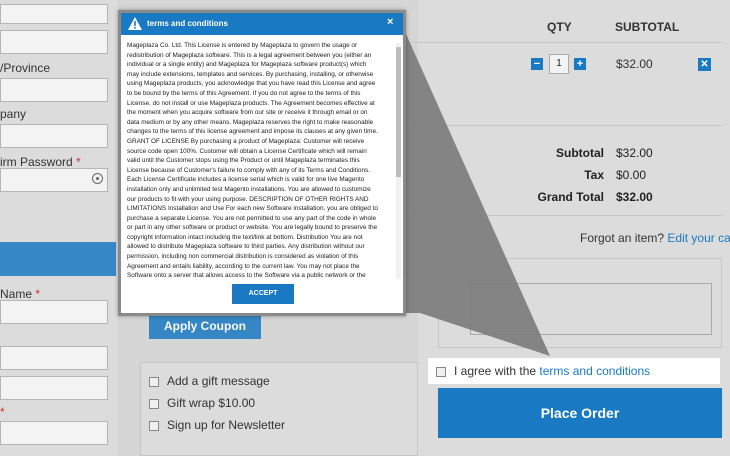  Describe the element at coordinates (594, 371) in the screenshot. I see `terms-link: terms and conditions` at that location.